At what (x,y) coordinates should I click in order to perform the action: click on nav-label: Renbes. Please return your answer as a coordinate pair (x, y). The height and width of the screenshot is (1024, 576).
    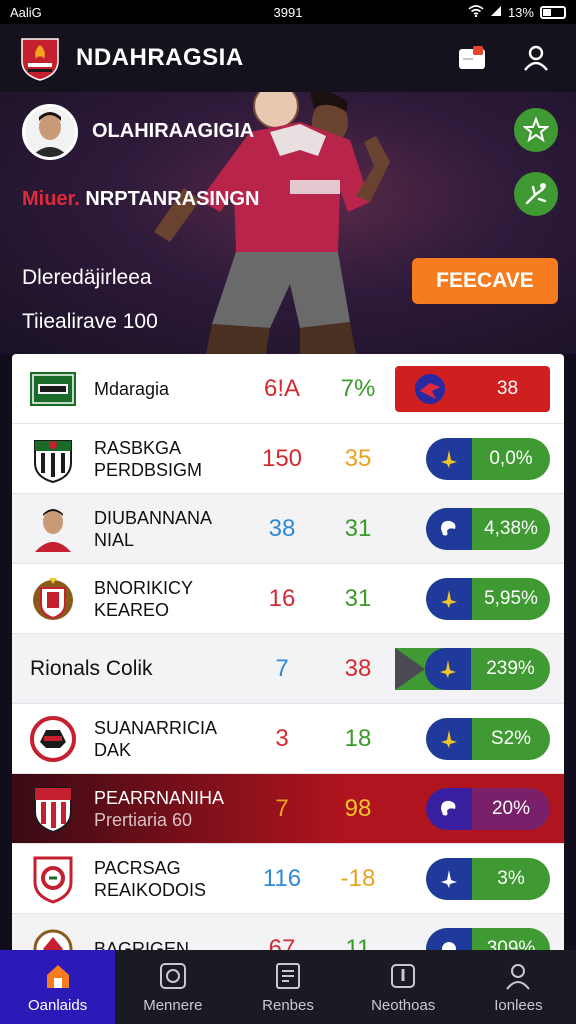
    Looking at the image, I should click on (288, 1005).